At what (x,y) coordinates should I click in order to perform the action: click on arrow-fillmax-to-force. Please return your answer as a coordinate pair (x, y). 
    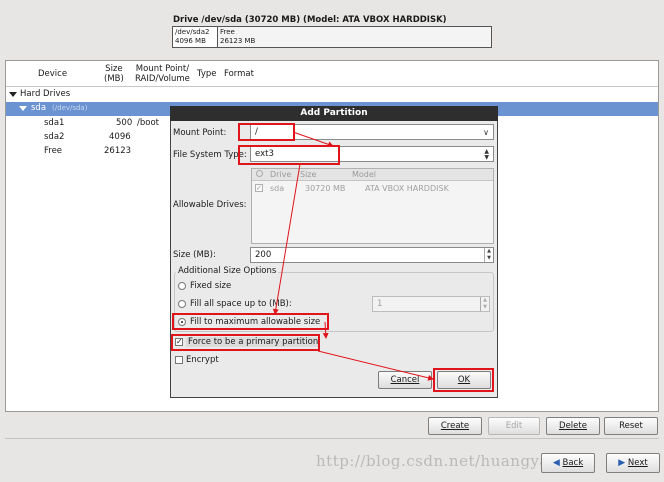
    Looking at the image, I should click on (325, 330).